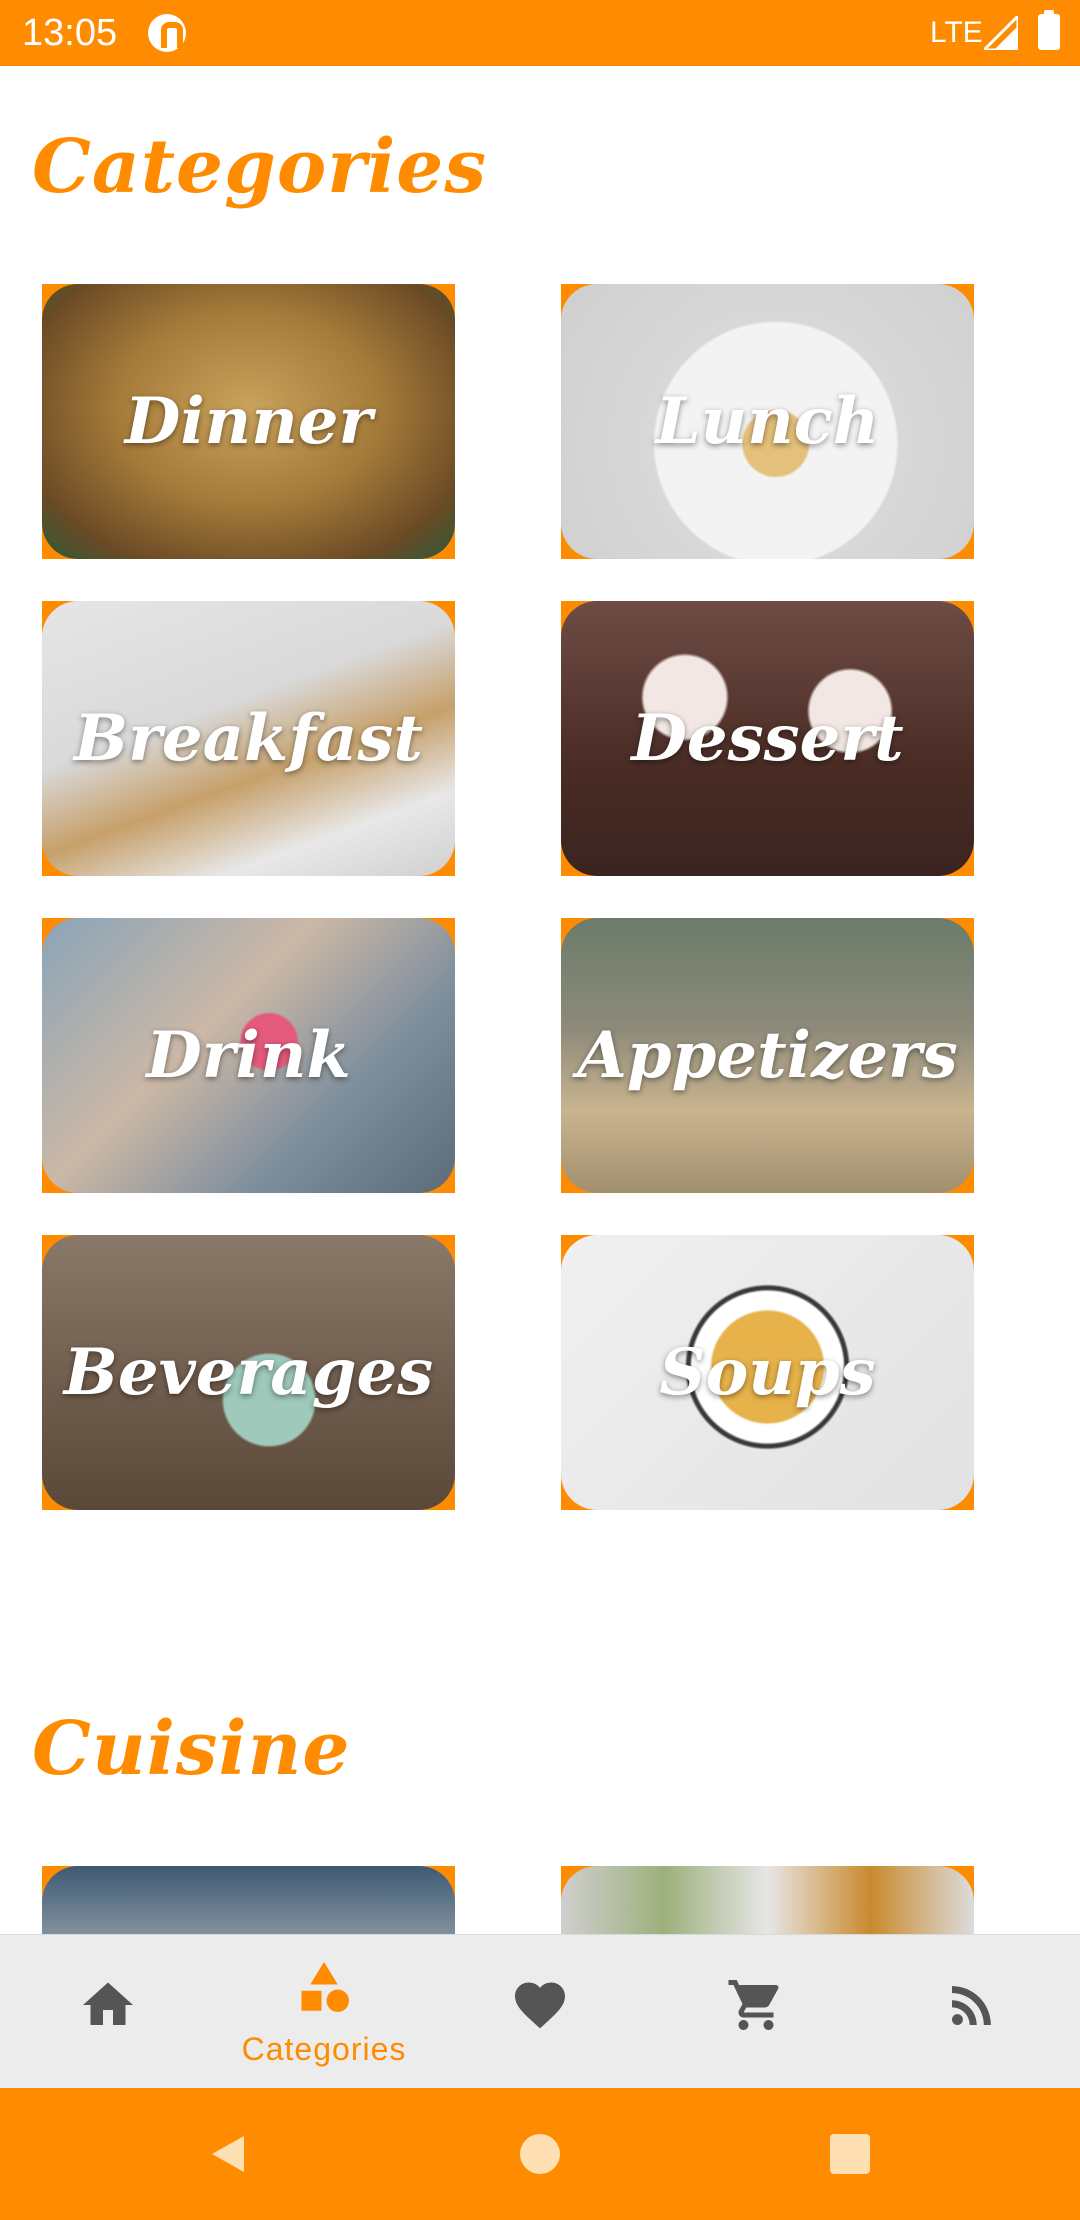 This screenshot has width=1080, height=2220. I want to click on system-navigation-bar, so click(540, 2154).